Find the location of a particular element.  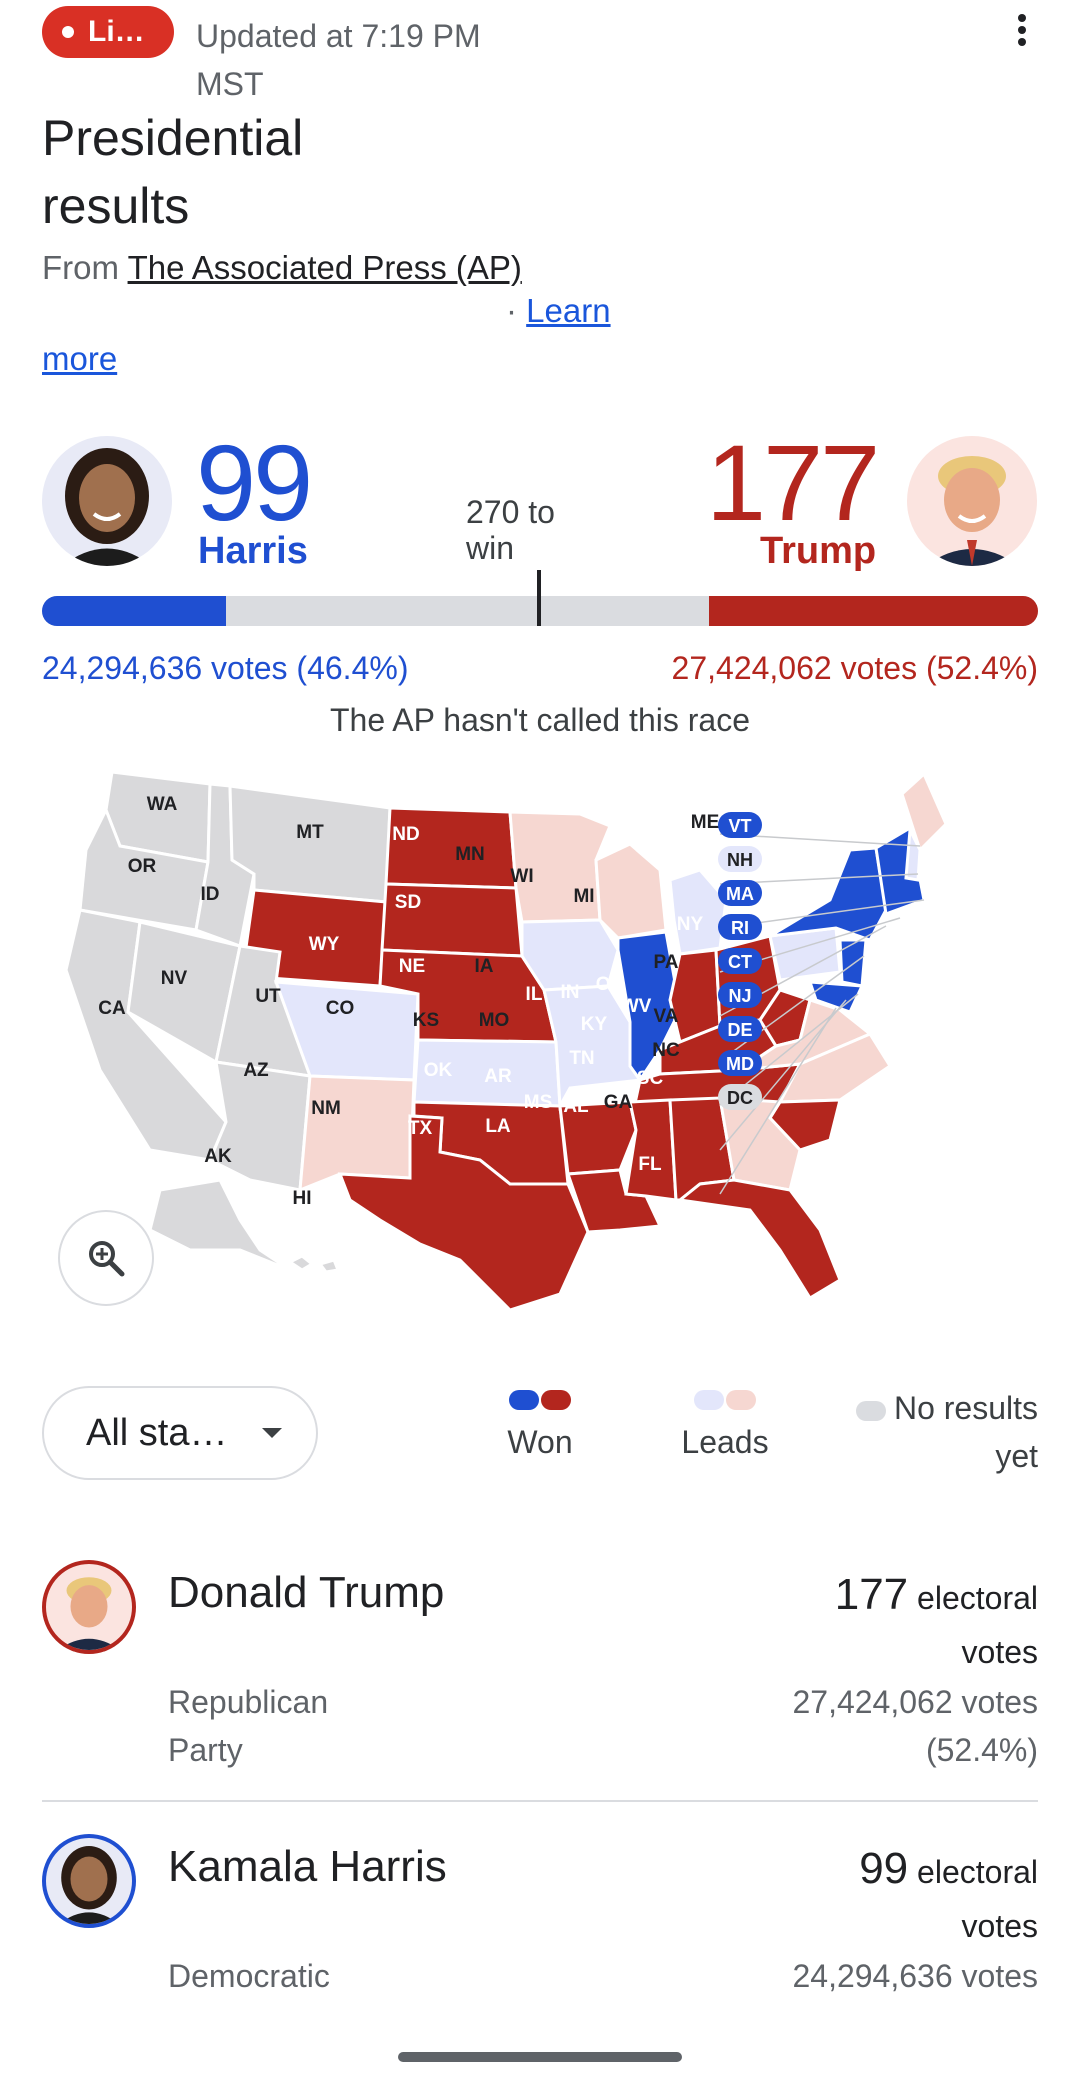

home-indicator is located at coordinates (540, 2057).